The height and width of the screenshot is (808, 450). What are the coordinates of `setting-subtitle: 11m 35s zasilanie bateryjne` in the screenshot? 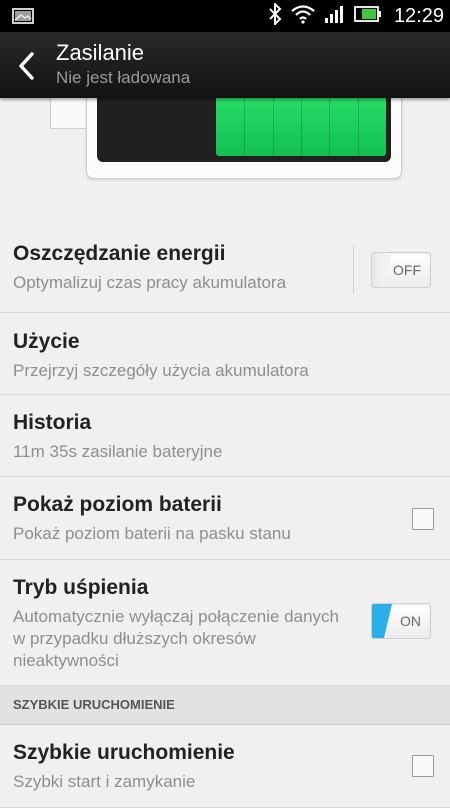 It's located at (118, 451).